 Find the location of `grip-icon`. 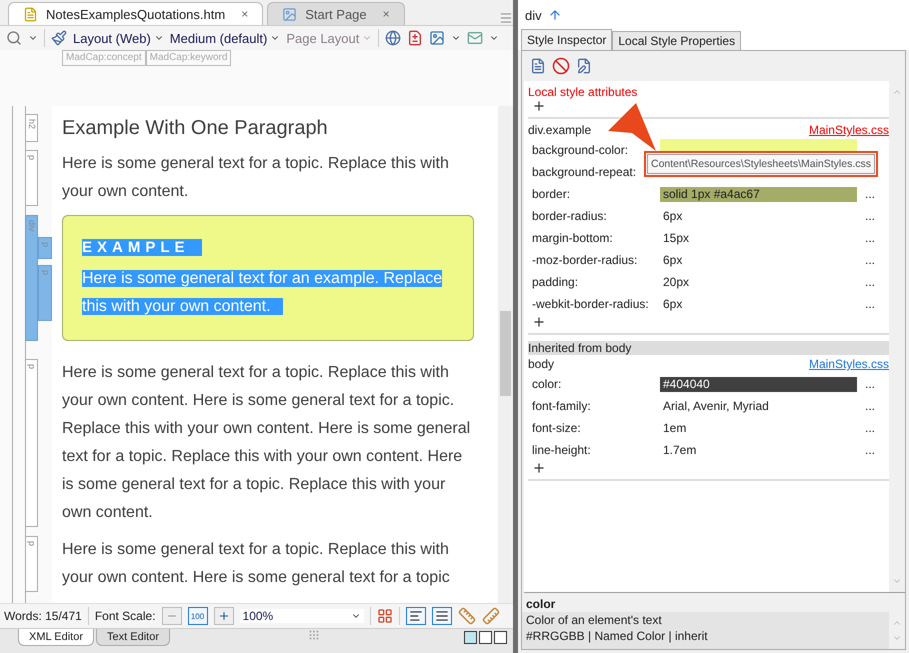

grip-icon is located at coordinates (314, 635).